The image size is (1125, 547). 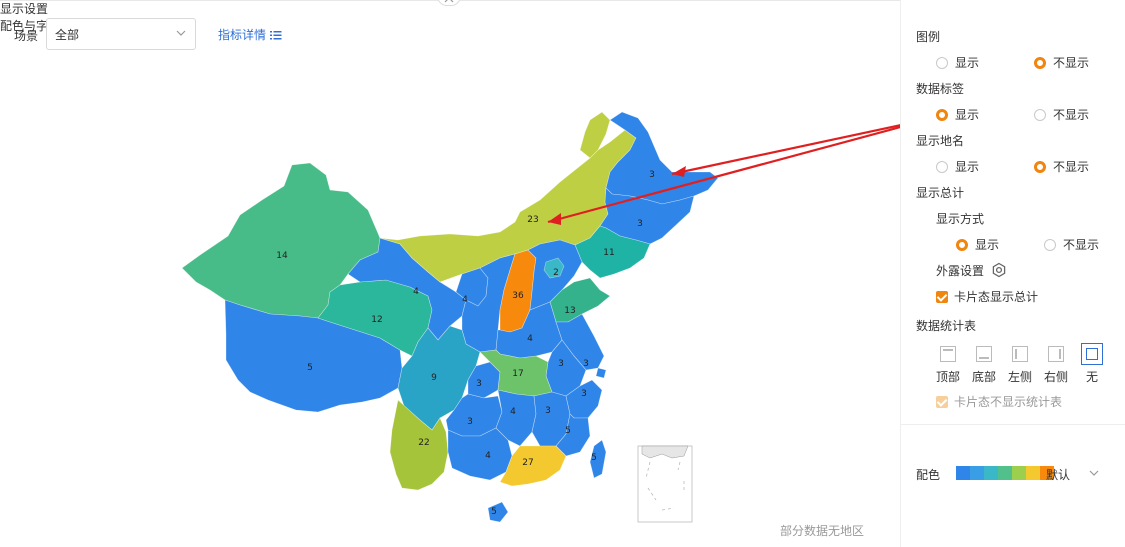 I want to click on region-guangxi, so click(x=480, y=454).